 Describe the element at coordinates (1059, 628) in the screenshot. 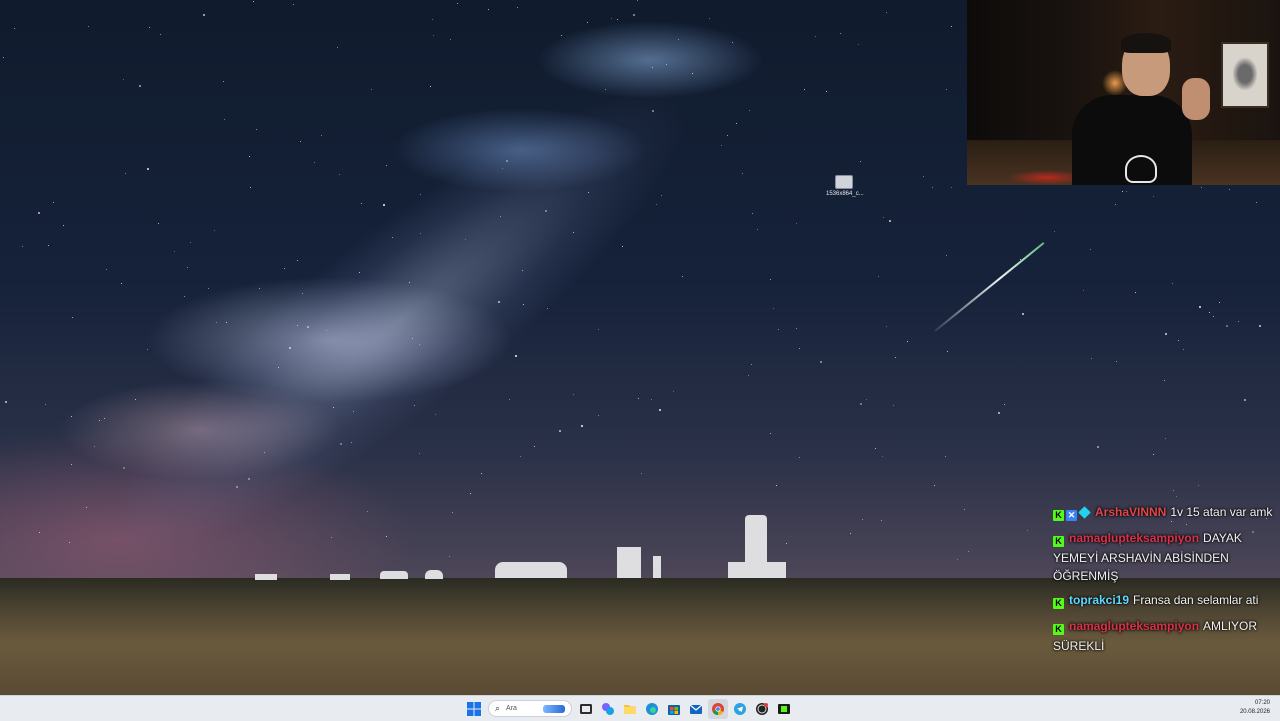

I see `badge-group: K` at that location.